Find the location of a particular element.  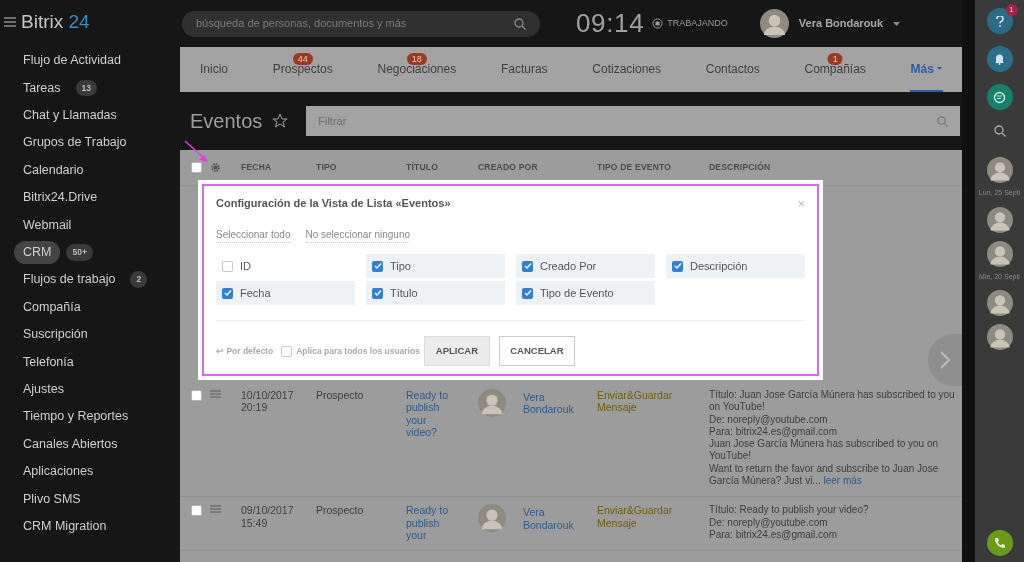

column-header: FECHA is located at coordinates (278, 167).